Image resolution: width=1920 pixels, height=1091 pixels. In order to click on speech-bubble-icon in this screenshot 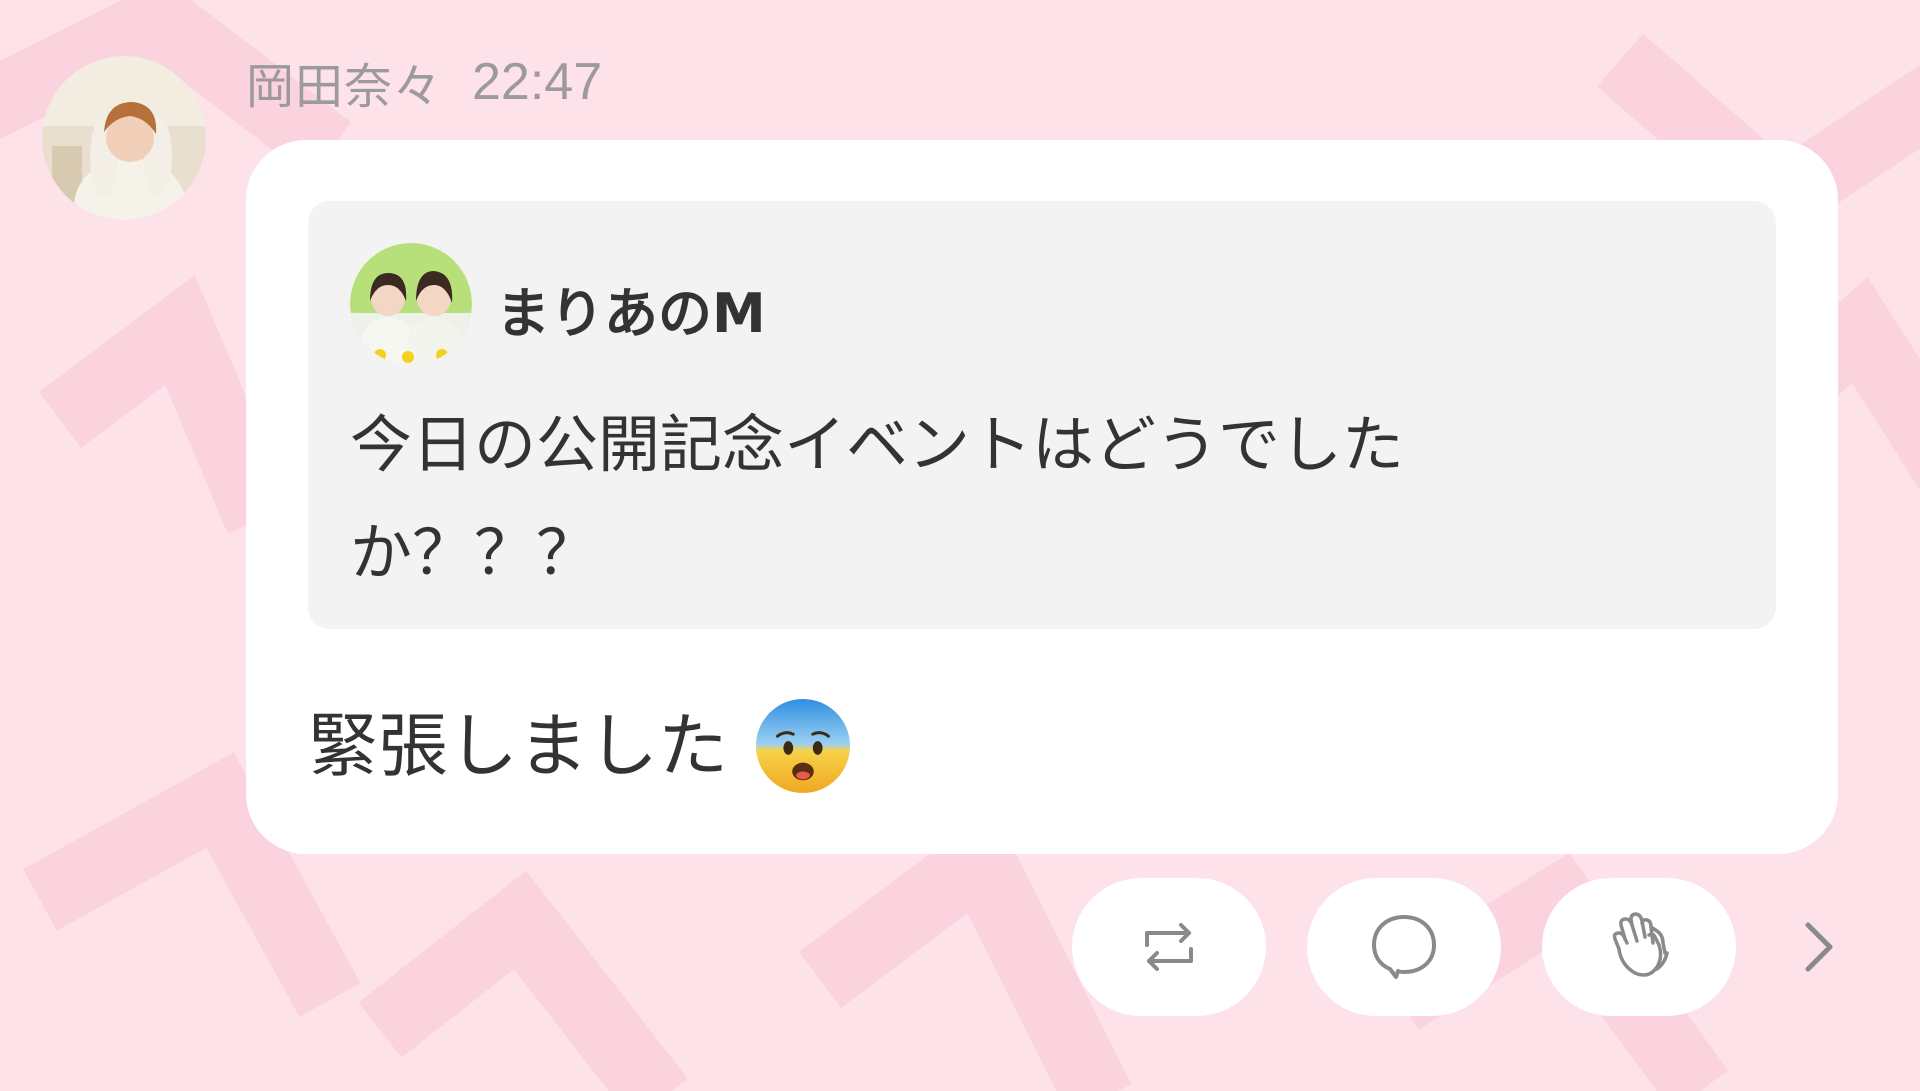, I will do `click(1404, 947)`.